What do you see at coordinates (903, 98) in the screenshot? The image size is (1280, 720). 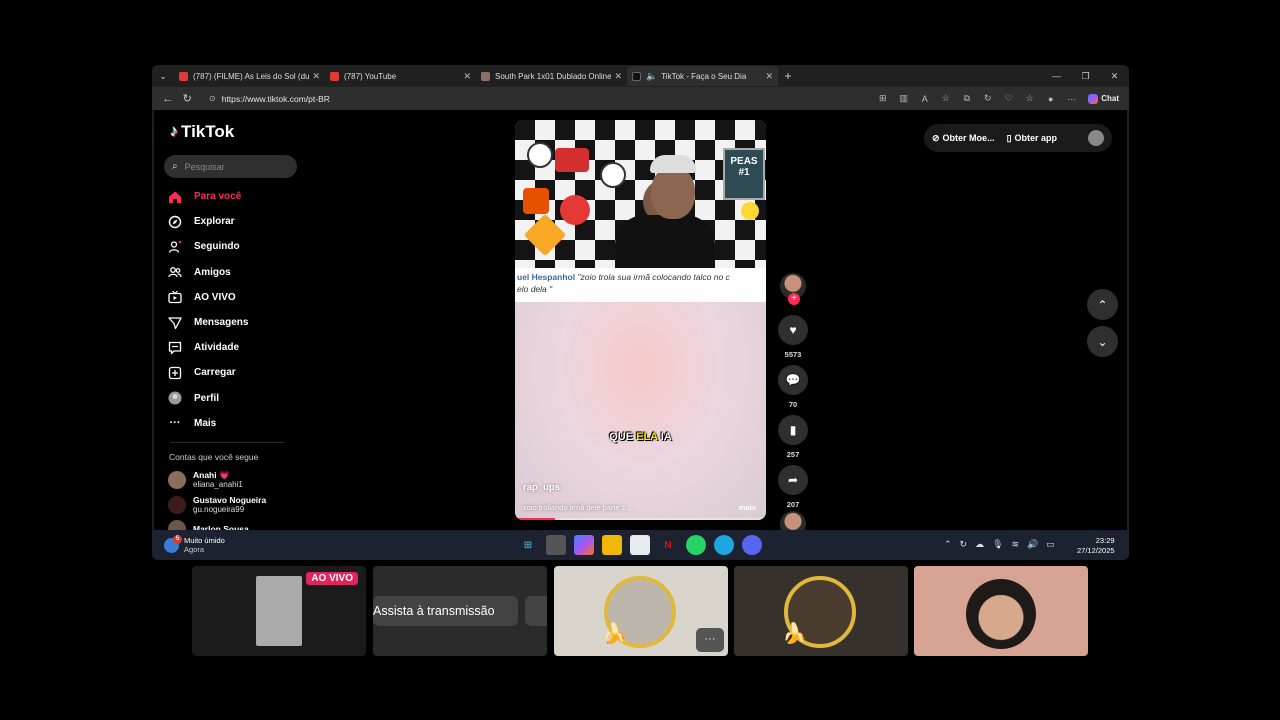 I see `split-screen-icon: ▥` at bounding box center [903, 98].